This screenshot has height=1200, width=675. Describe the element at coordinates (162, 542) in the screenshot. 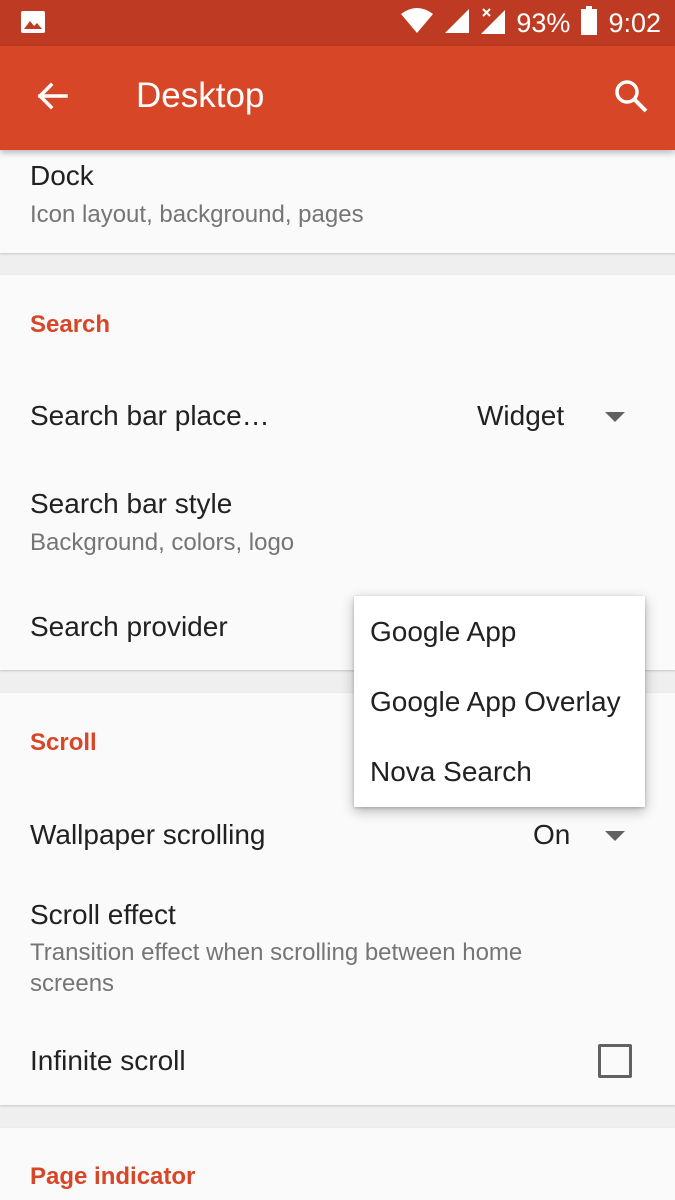

I see `search-bar-style-subtitle: Background, colors, logo` at that location.